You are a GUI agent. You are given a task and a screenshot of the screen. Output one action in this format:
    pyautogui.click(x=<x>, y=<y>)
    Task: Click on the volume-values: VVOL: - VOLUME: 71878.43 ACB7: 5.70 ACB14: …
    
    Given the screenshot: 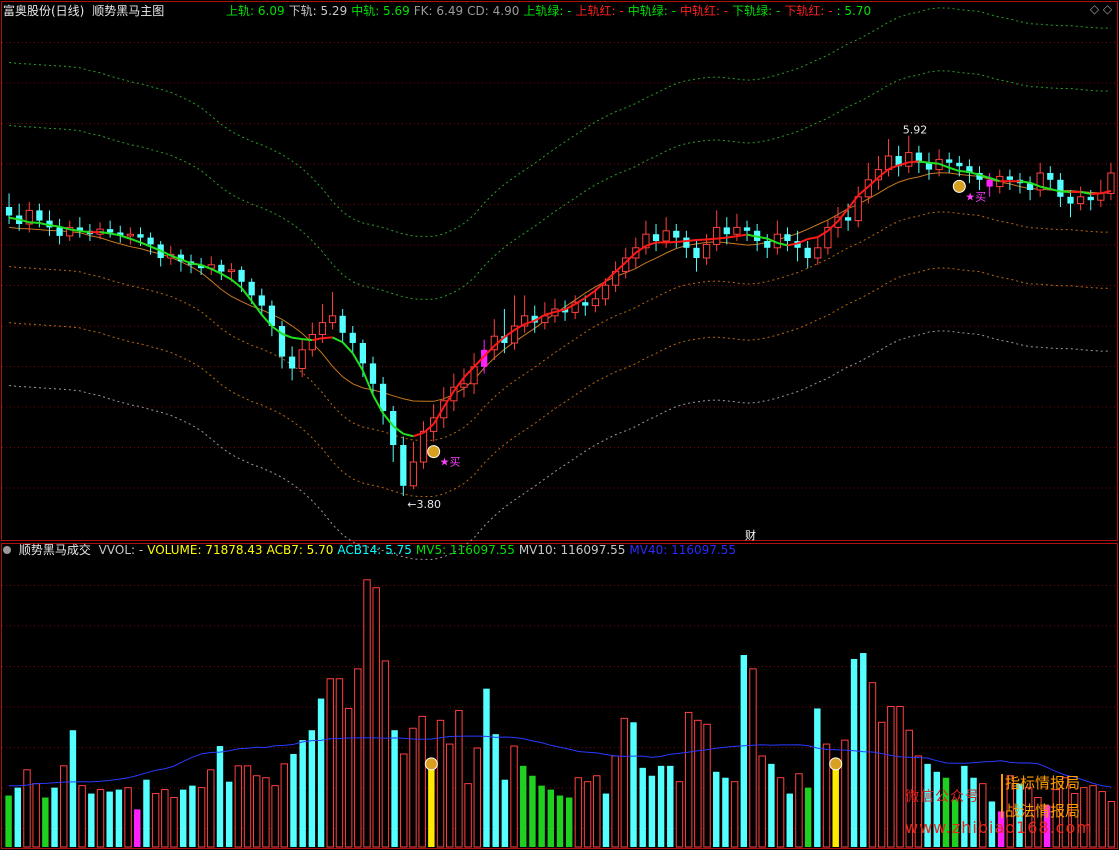 What is the action you would take?
    pyautogui.click(x=419, y=550)
    